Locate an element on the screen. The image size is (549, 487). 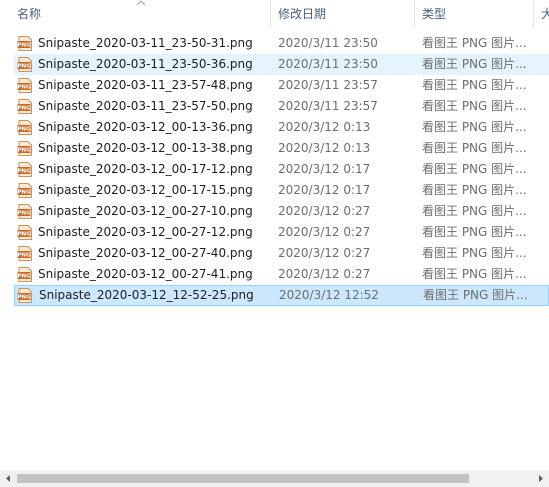
file-name: Snipaste_2020-03-12_00-17-12.png is located at coordinates (158, 169).